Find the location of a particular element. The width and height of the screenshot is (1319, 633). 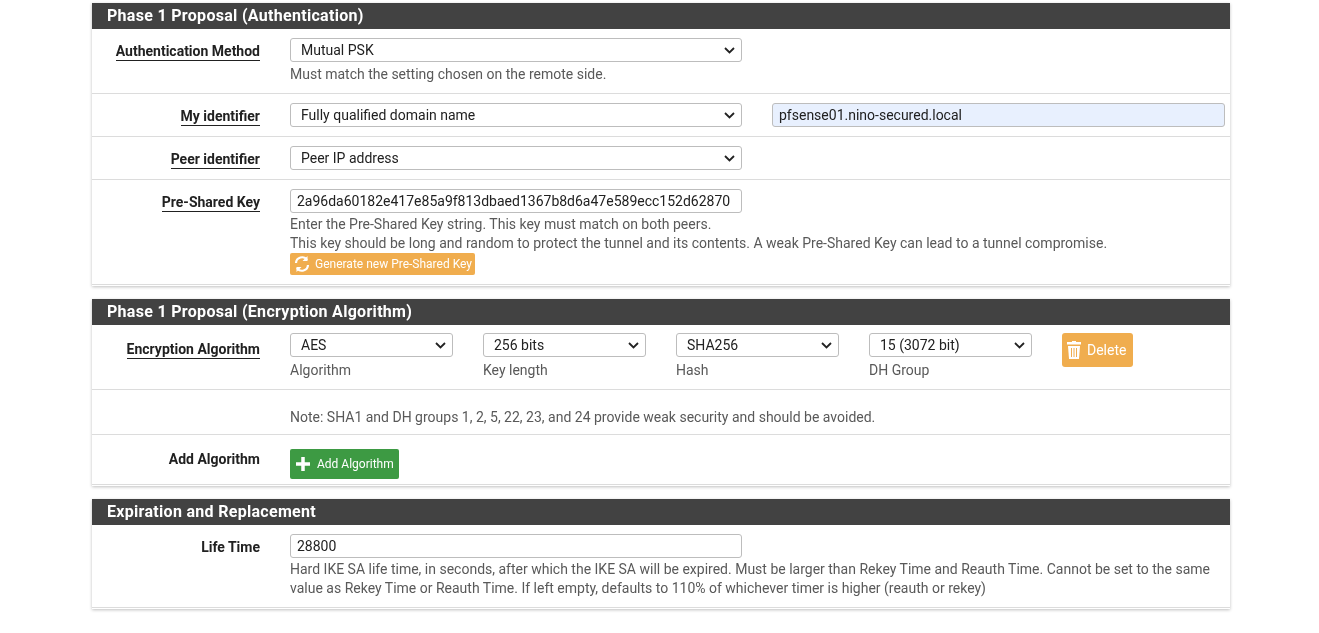

add-algorithm-button: Add Algorithm is located at coordinates (344, 464).